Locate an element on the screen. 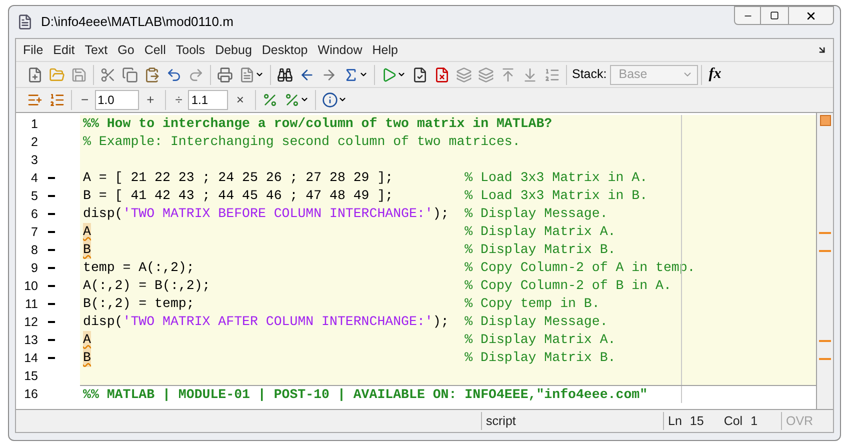 Image resolution: width=849 pixels, height=448 pixels. line-number: 6 is located at coordinates (34, 214).